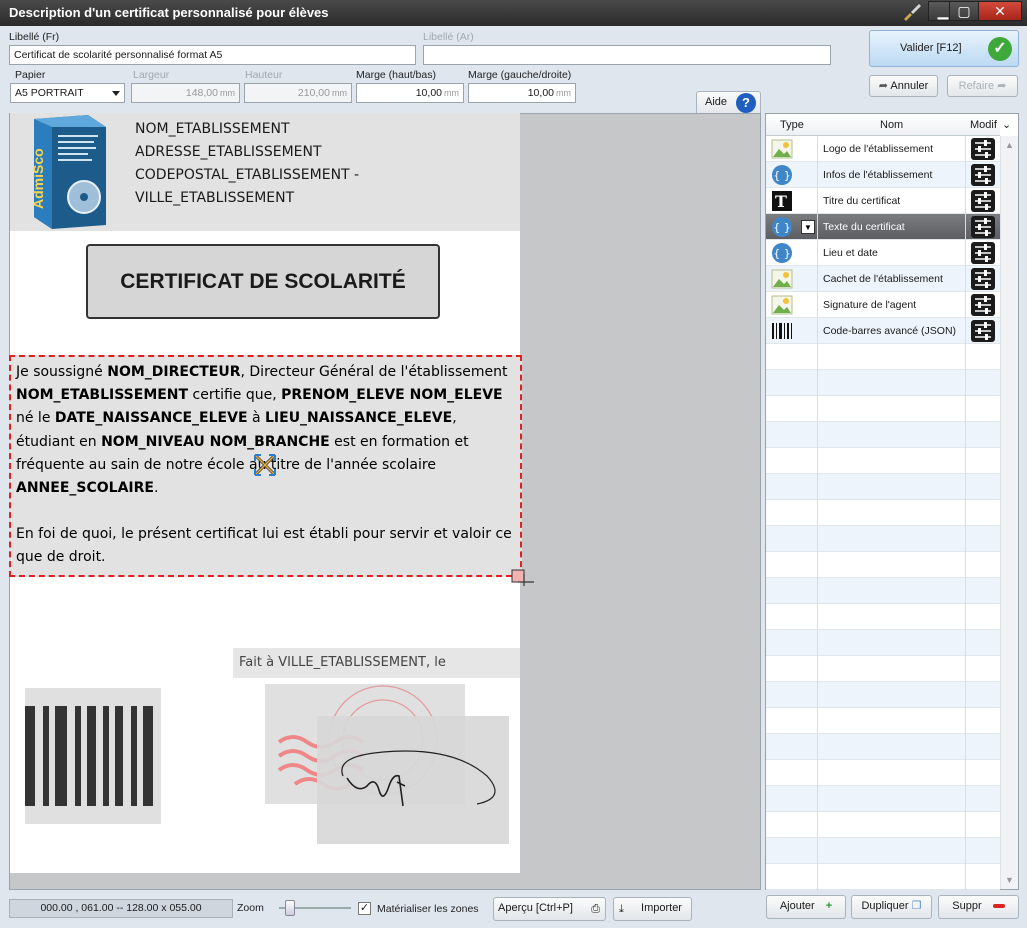 This screenshot has height=928, width=1027. I want to click on brush-icon, so click(912, 12).